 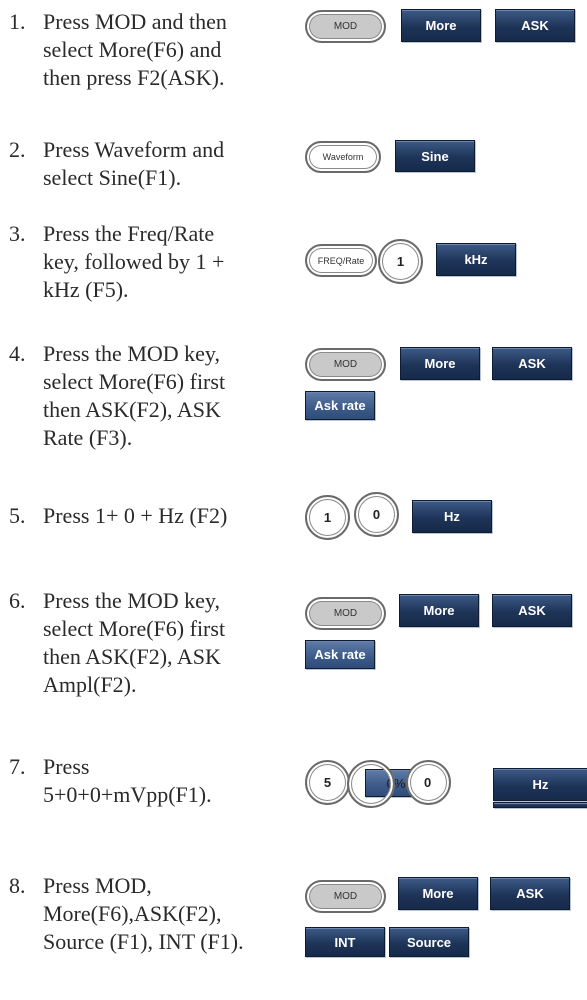 I want to click on step-line: Rate (F3)., so click(x=88, y=437).